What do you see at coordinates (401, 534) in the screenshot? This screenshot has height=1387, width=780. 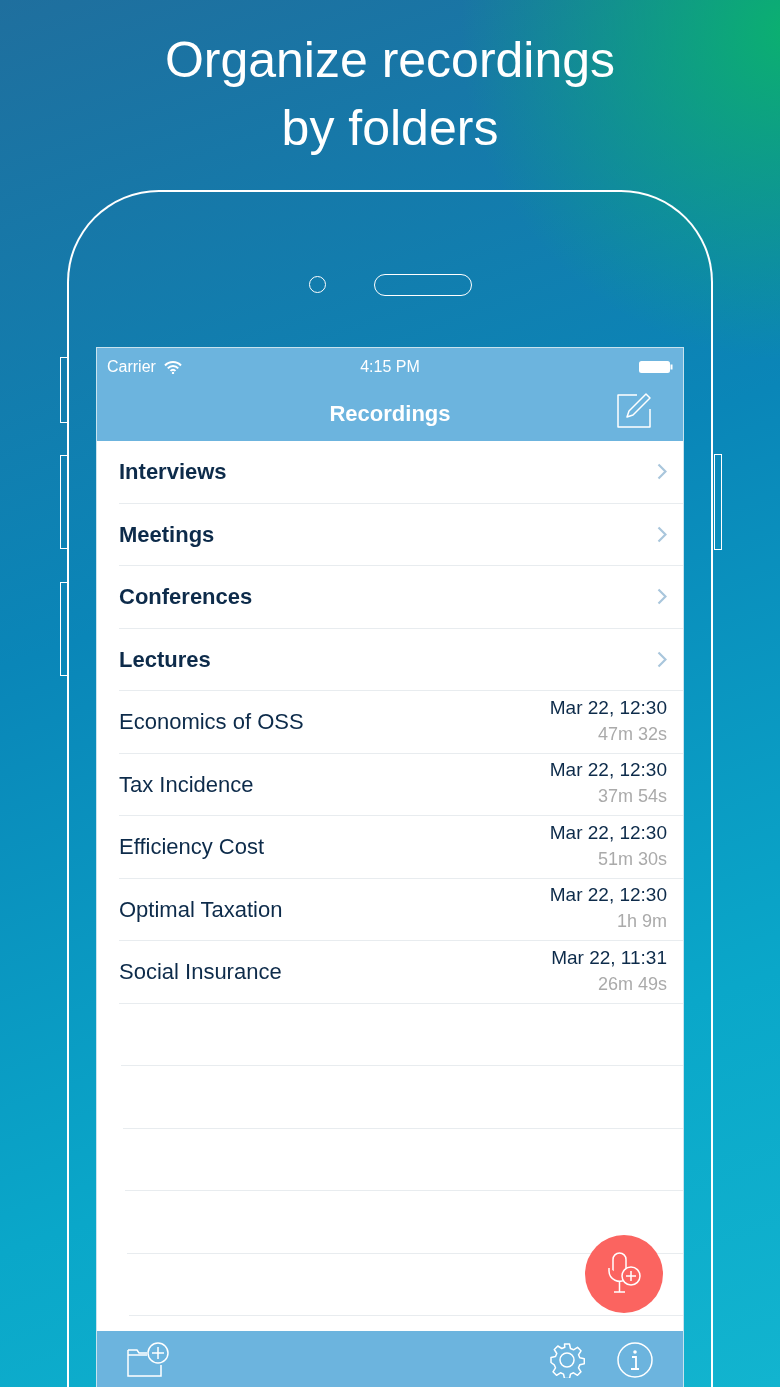 I see `folder-row: Meetings` at bounding box center [401, 534].